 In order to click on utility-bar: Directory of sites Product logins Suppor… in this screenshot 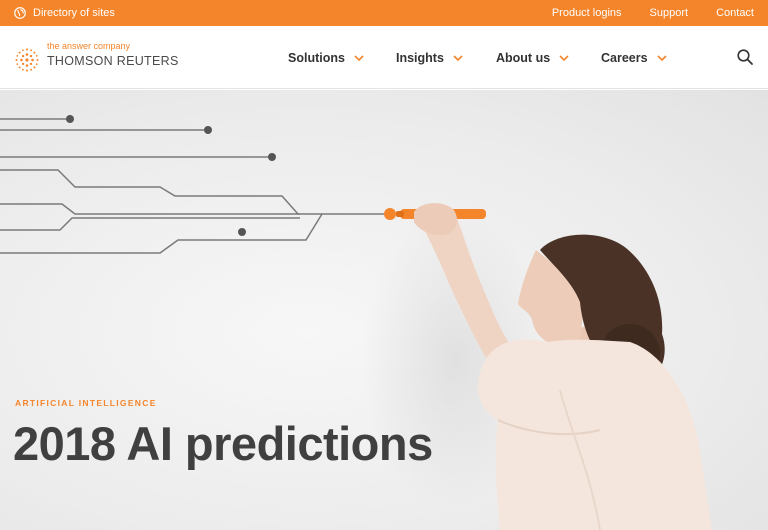, I will do `click(384, 13)`.